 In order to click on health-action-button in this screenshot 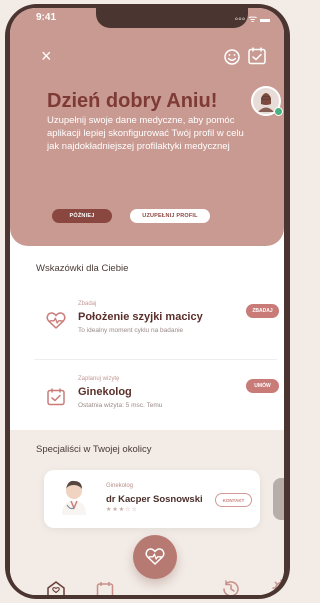, I will do `click(155, 557)`.